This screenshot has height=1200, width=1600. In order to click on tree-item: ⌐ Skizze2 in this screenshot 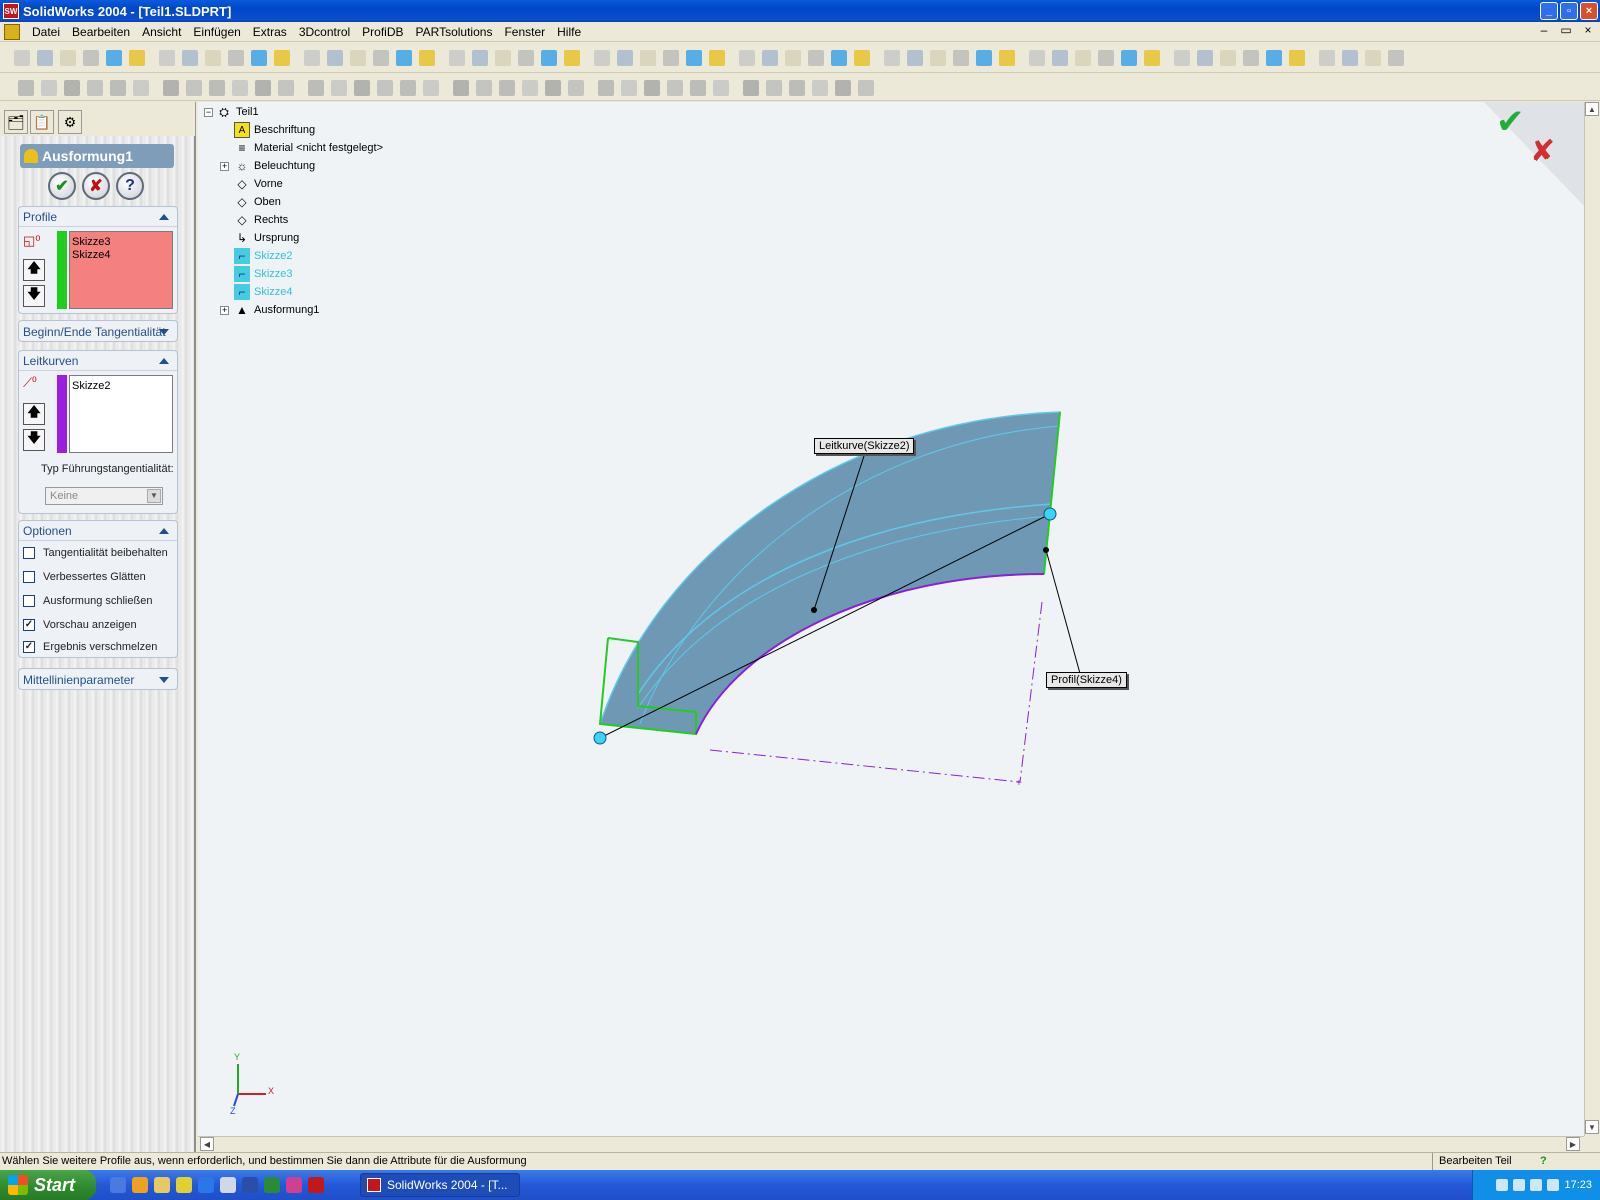, I will do `click(263, 256)`.